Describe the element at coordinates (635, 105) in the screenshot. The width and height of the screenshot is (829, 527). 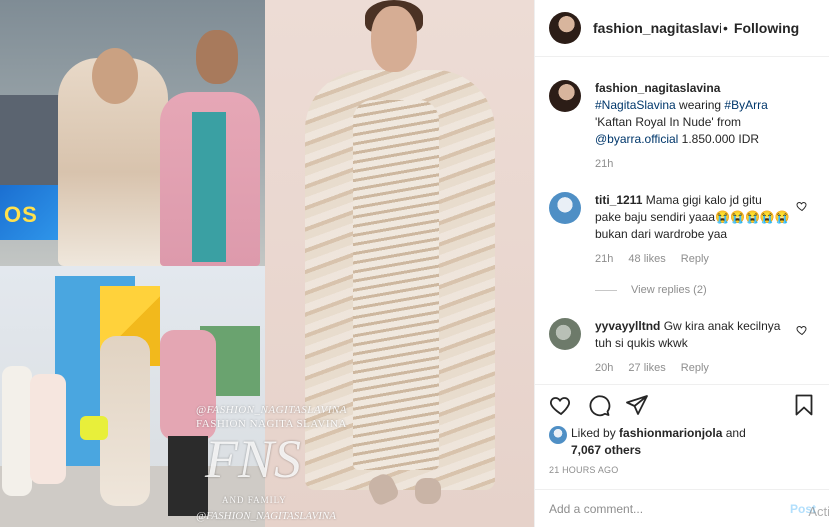
I see `hashtag-link: #NagitaSlavina` at that location.